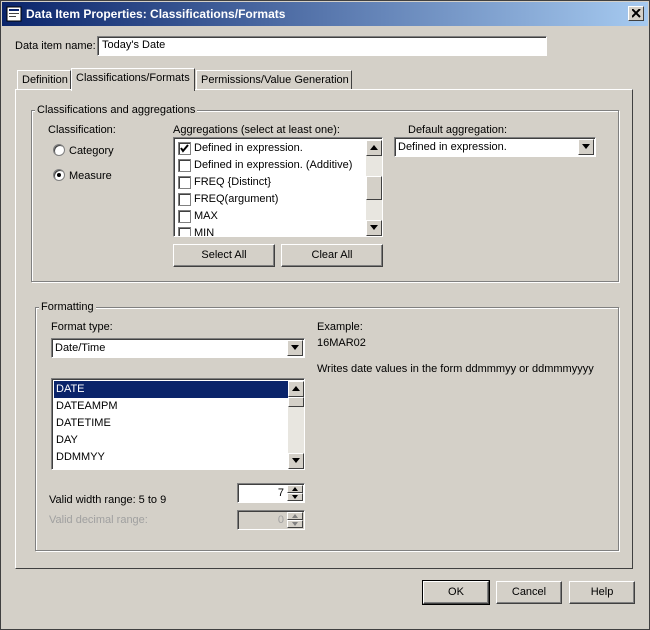  Describe the element at coordinates (14, 14) in the screenshot. I see `data-item-properties-icon` at that location.